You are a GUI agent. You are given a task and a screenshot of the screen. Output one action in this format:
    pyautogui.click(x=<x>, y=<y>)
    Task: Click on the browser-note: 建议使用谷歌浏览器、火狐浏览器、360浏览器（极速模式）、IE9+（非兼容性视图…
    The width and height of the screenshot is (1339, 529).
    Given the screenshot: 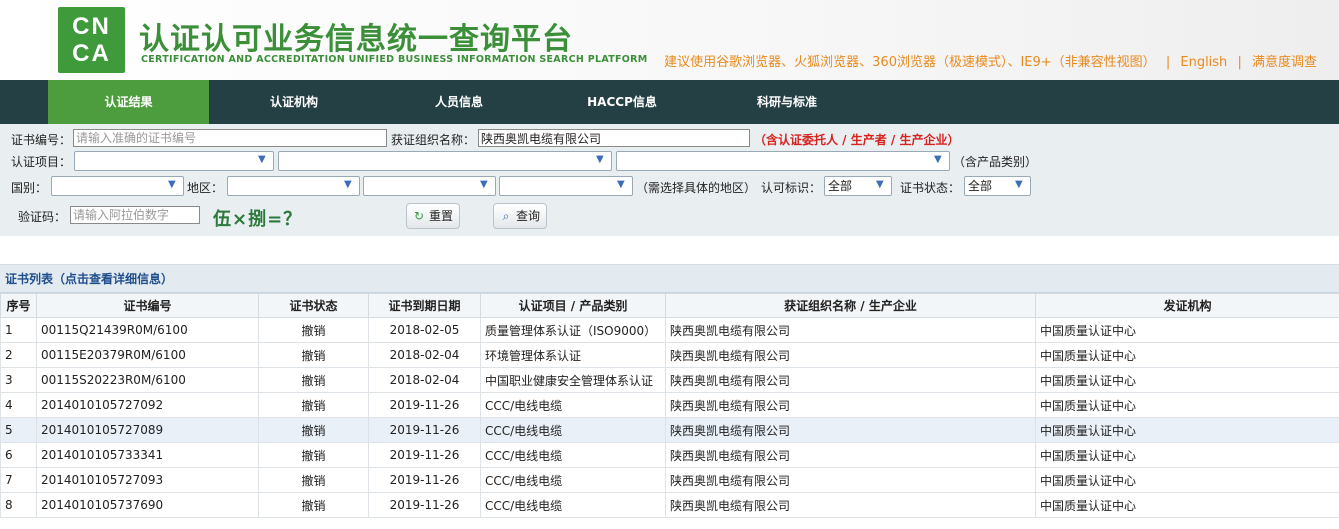 What is the action you would take?
    pyautogui.click(x=910, y=62)
    